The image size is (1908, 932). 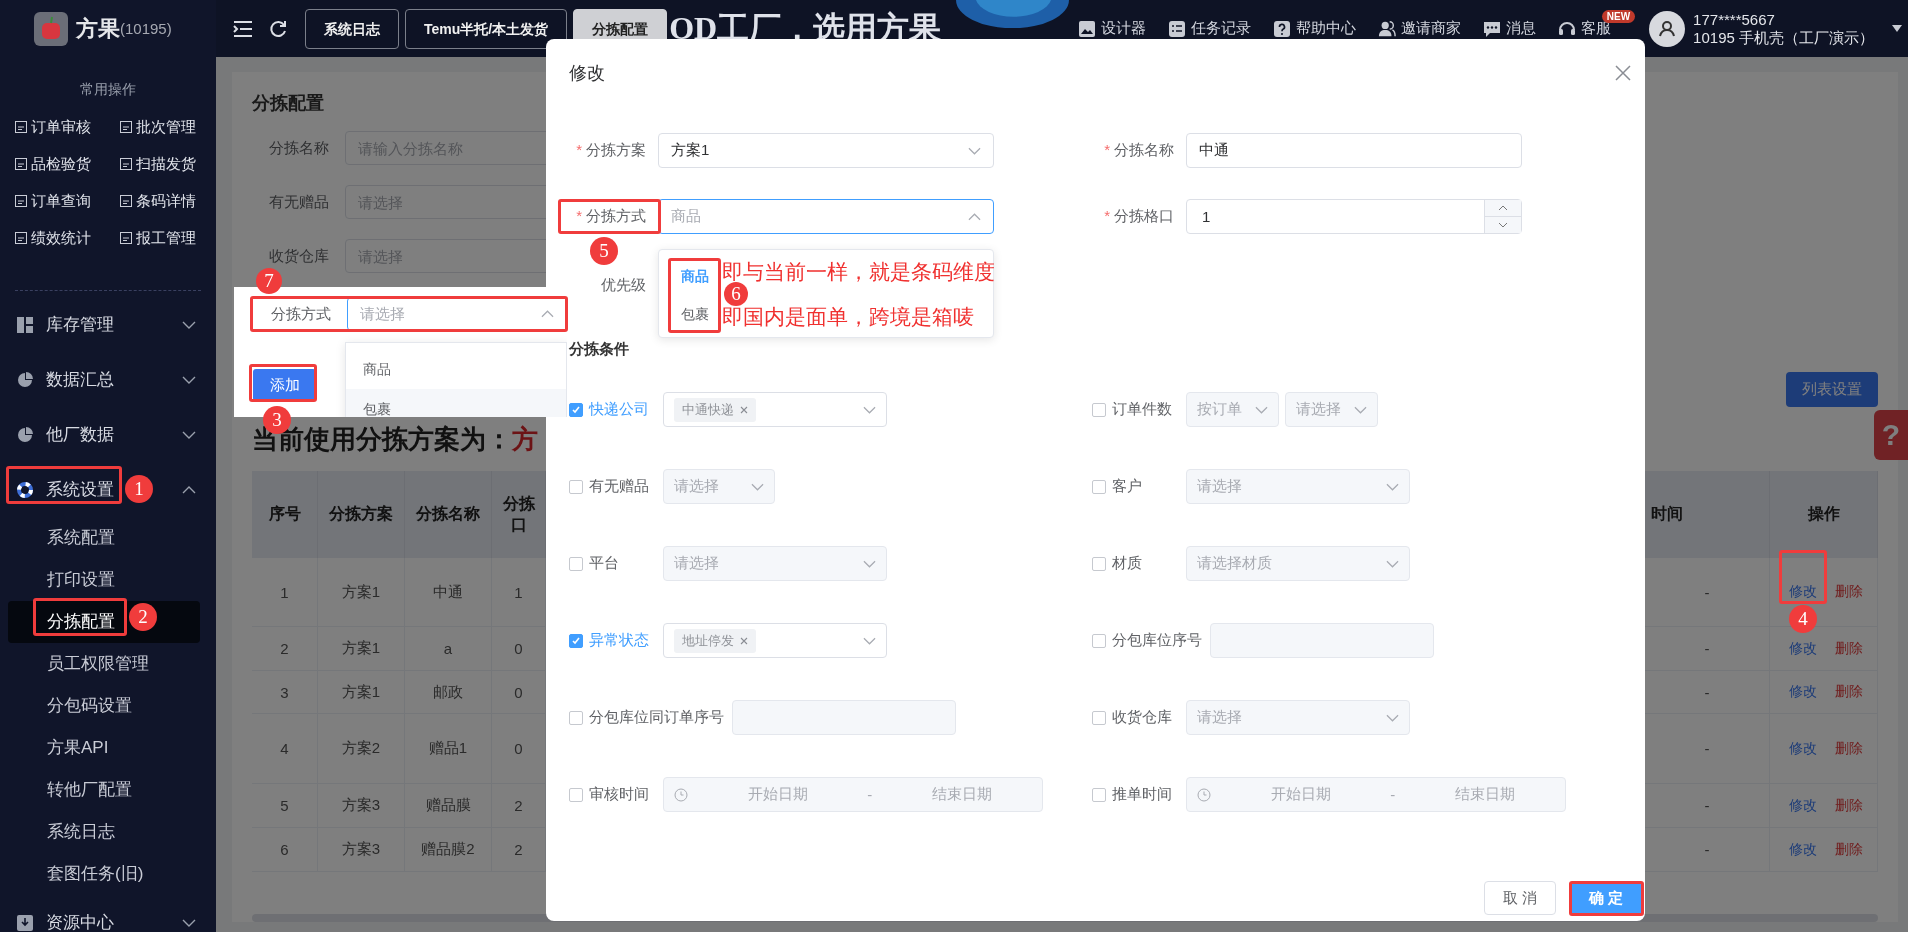 I want to click on menu-item: 资源中心, so click(x=65, y=921).